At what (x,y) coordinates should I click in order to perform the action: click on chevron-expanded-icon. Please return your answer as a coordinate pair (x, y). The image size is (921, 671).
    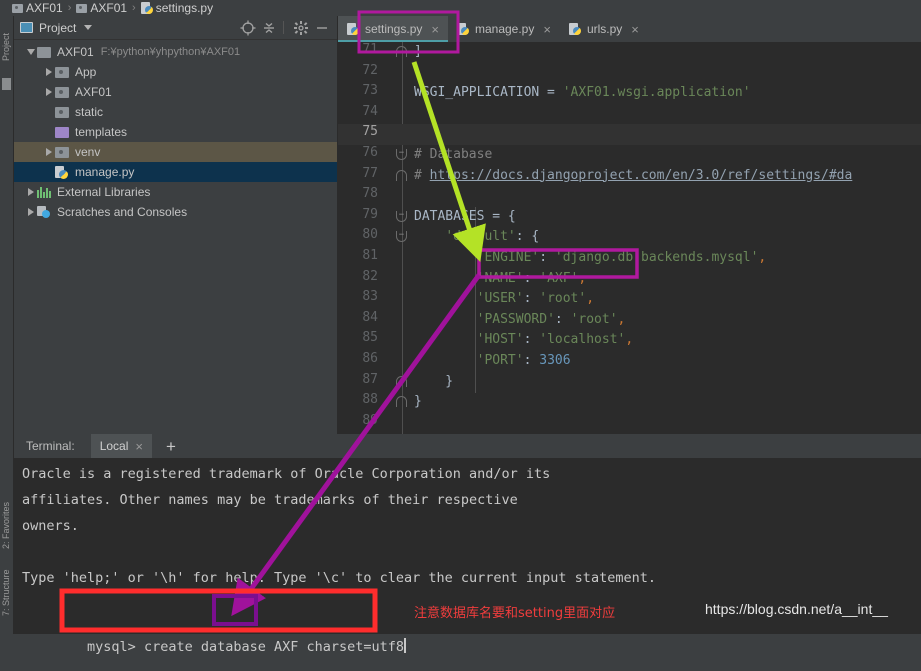
    Looking at the image, I should click on (30, 52).